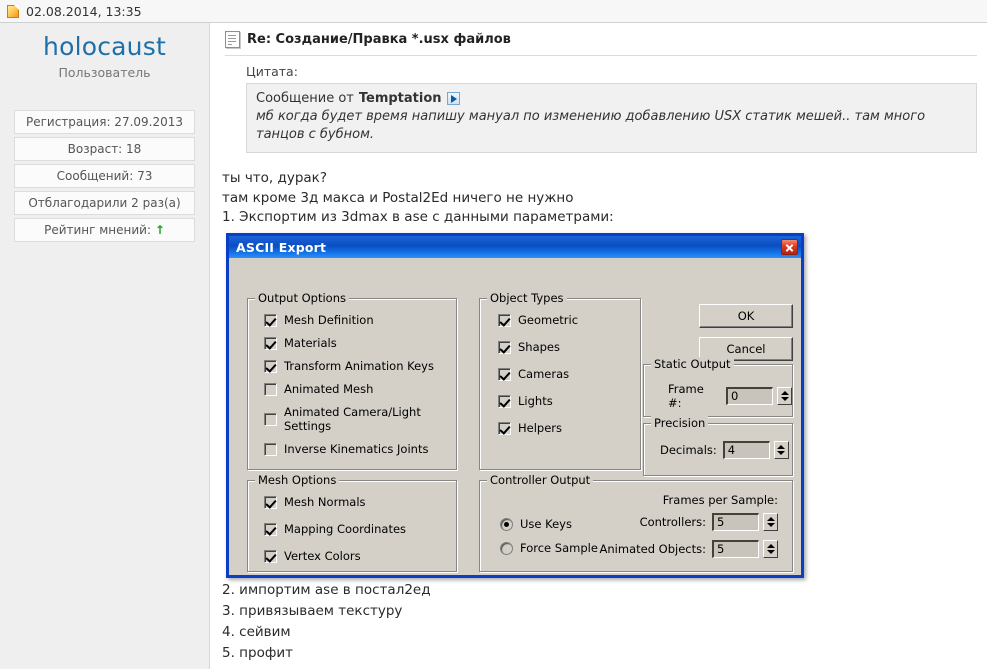  What do you see at coordinates (559, 548) in the screenshot?
I see `radio-label: Force Sample` at bounding box center [559, 548].